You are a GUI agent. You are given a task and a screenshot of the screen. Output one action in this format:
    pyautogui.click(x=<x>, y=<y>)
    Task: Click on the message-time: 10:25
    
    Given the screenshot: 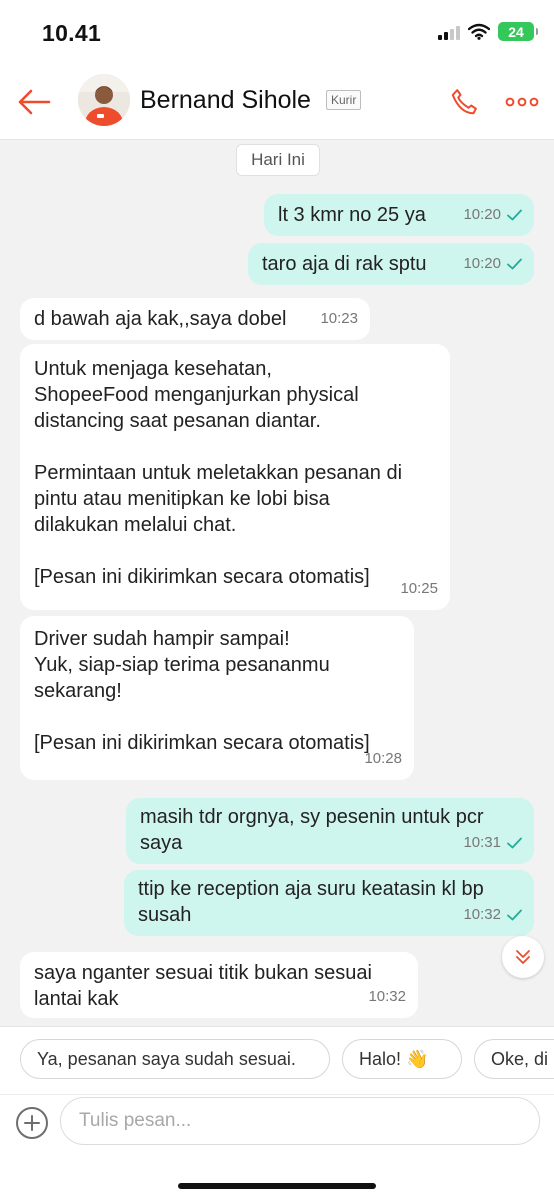 What is the action you would take?
    pyautogui.click(x=419, y=588)
    